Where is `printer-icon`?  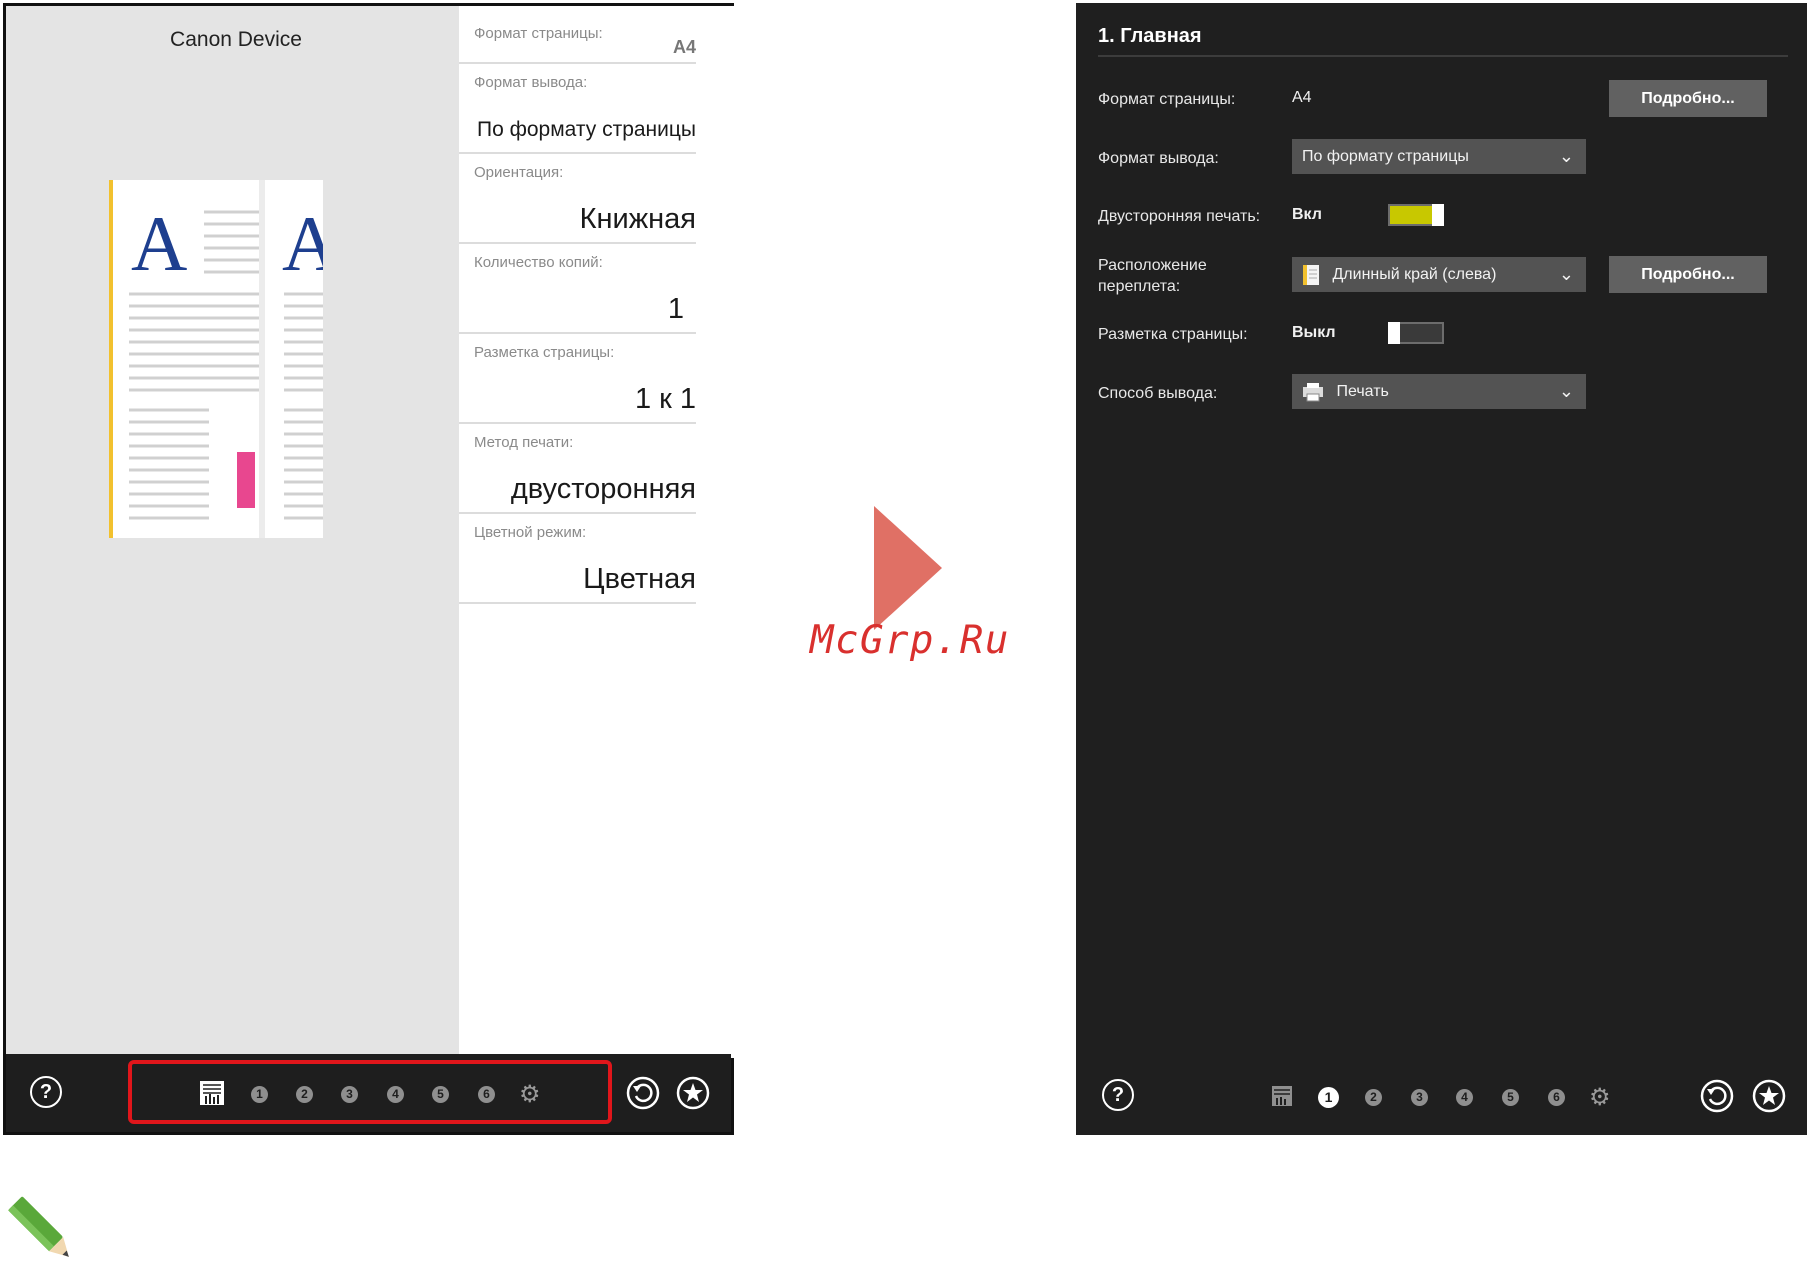
printer-icon is located at coordinates (1313, 392).